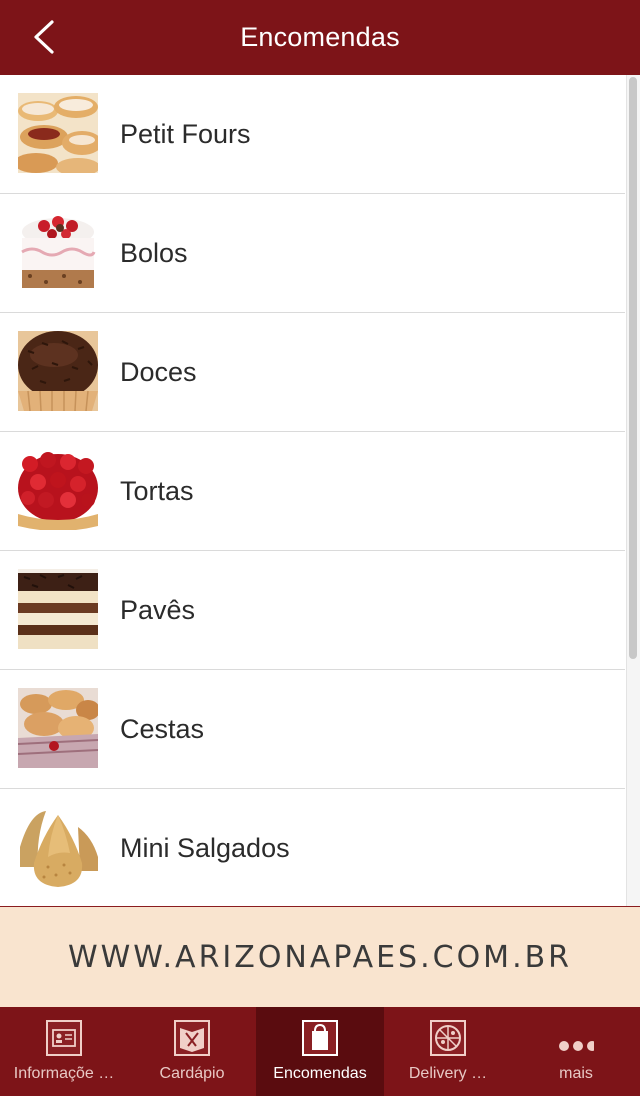 The height and width of the screenshot is (1096, 640). I want to click on info-card-icon, so click(64, 1038).